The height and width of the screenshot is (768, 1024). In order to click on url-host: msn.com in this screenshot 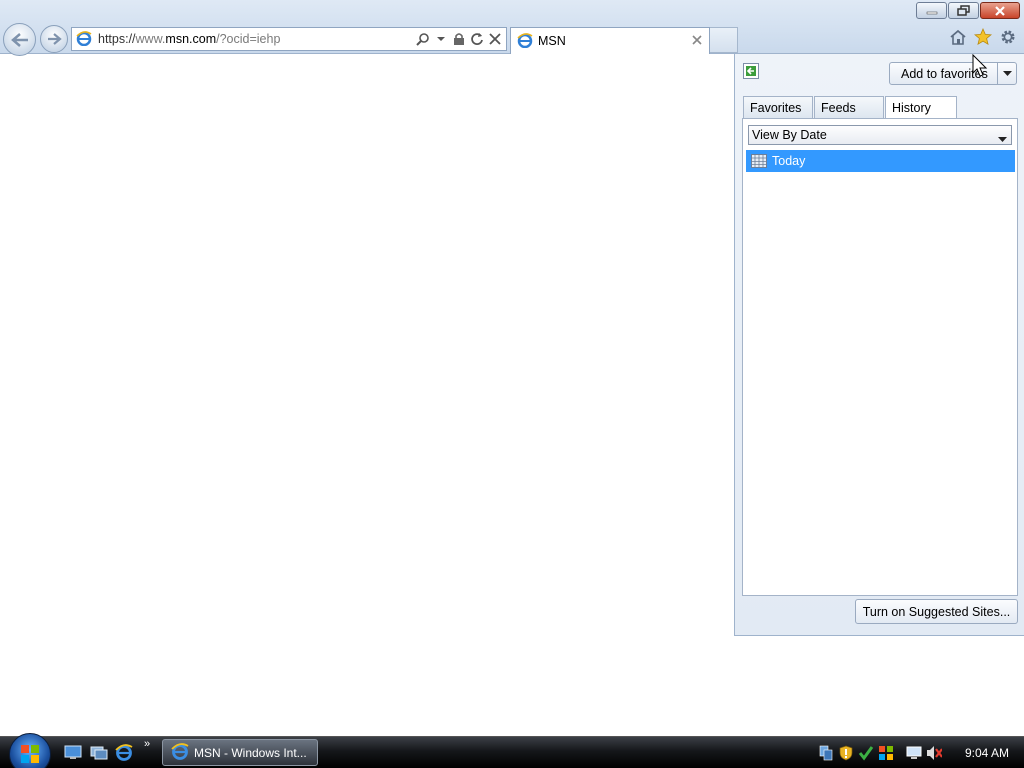, I will do `click(191, 39)`.